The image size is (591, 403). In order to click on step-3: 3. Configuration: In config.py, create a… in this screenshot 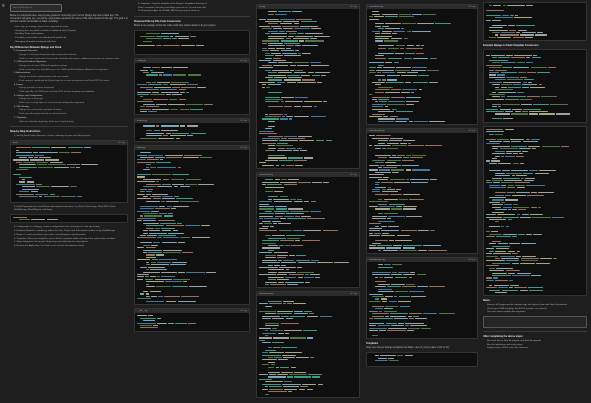, I will do `click(57, 227)`.